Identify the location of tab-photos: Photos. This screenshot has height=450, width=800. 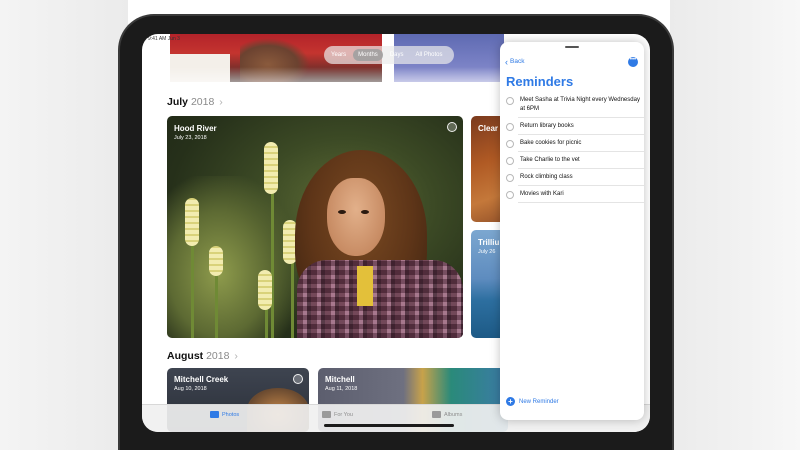
(224, 414).